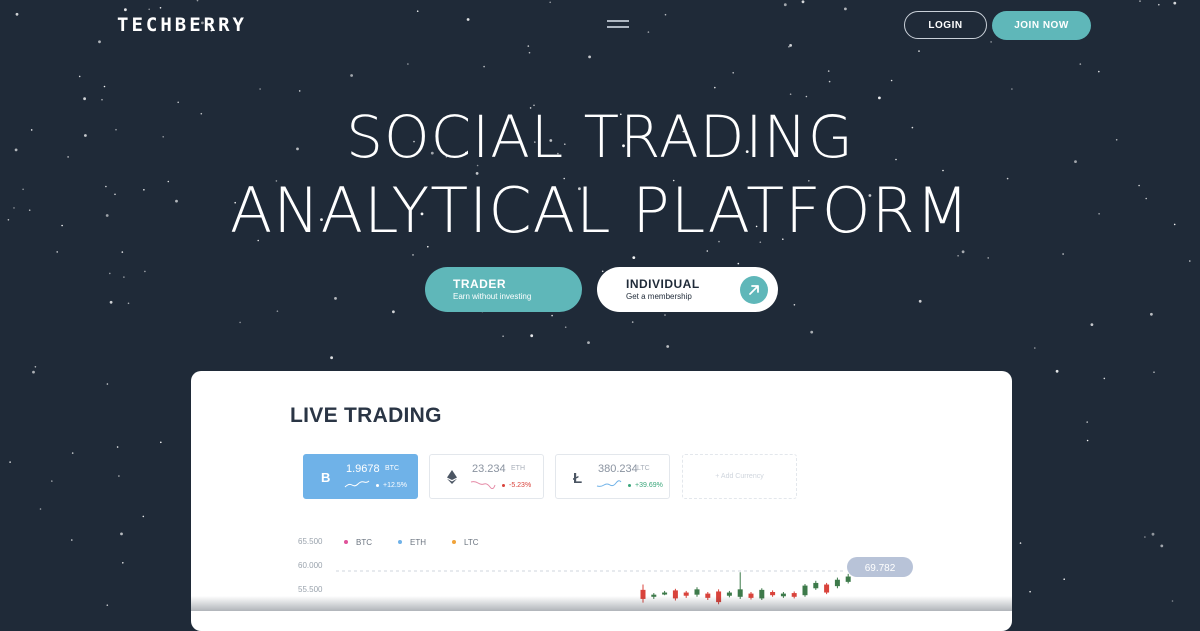 The image size is (1200, 631). What do you see at coordinates (182, 25) in the screenshot?
I see `techberry-logo: TECHBERRY` at bounding box center [182, 25].